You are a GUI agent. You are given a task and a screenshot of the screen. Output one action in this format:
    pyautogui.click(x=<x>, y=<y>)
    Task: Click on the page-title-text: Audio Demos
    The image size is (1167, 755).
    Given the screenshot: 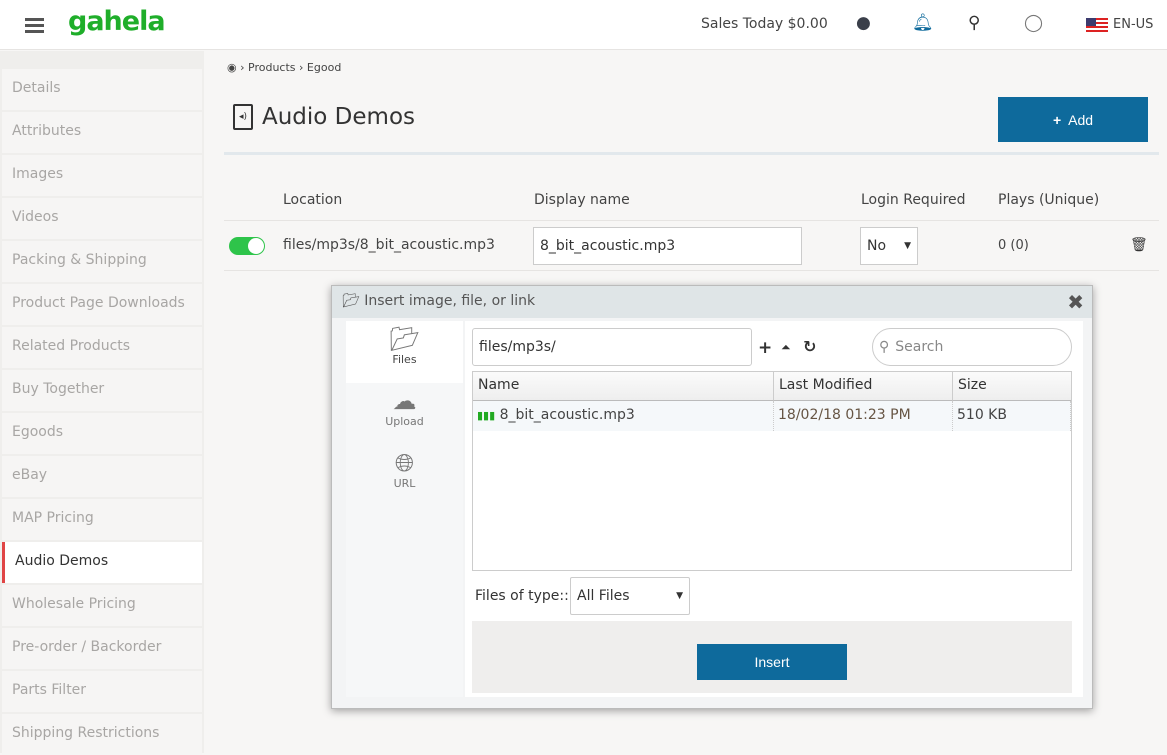 What is the action you would take?
    pyautogui.click(x=339, y=117)
    